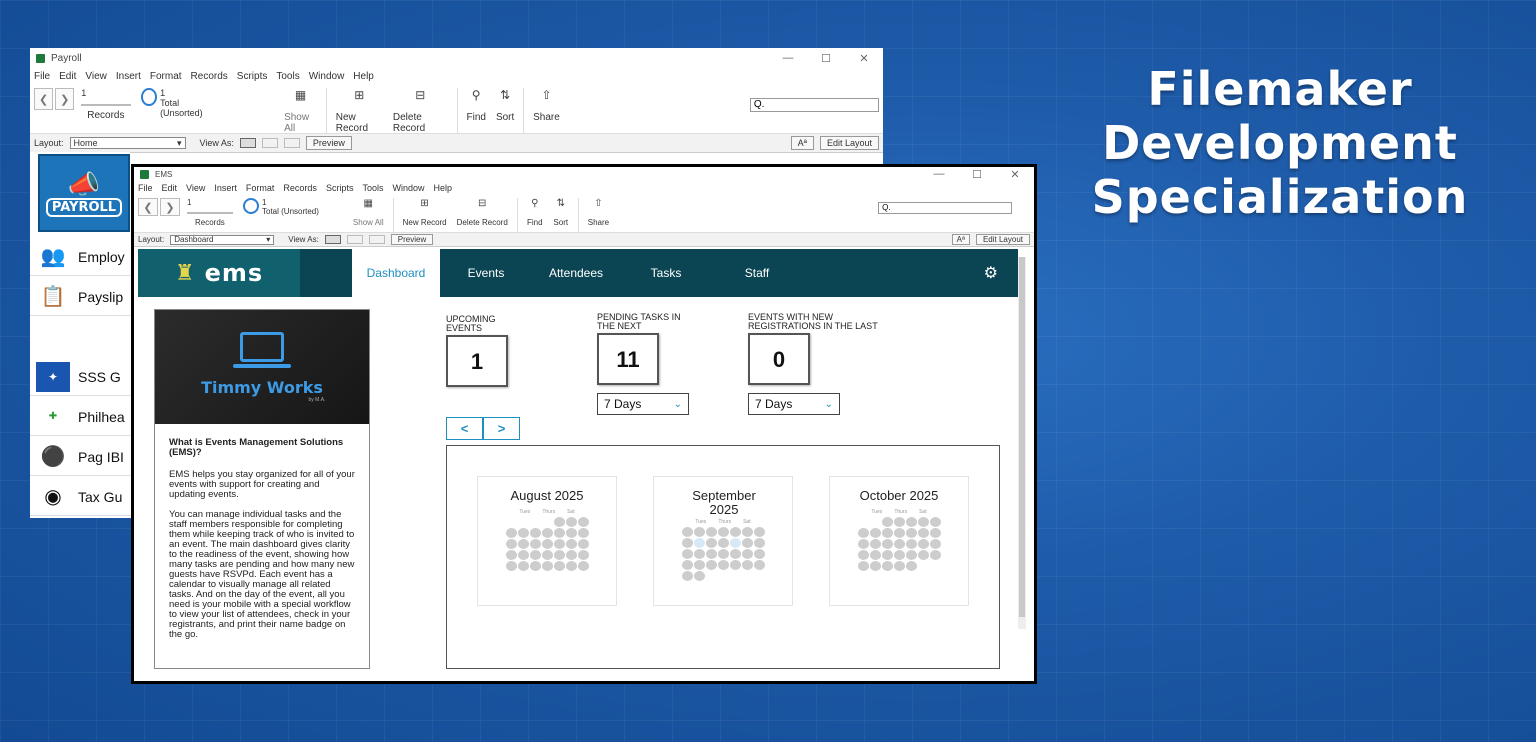 This screenshot has height=742, width=1536. What do you see at coordinates (826, 58) in the screenshot?
I see `maximize-button: ☐` at bounding box center [826, 58].